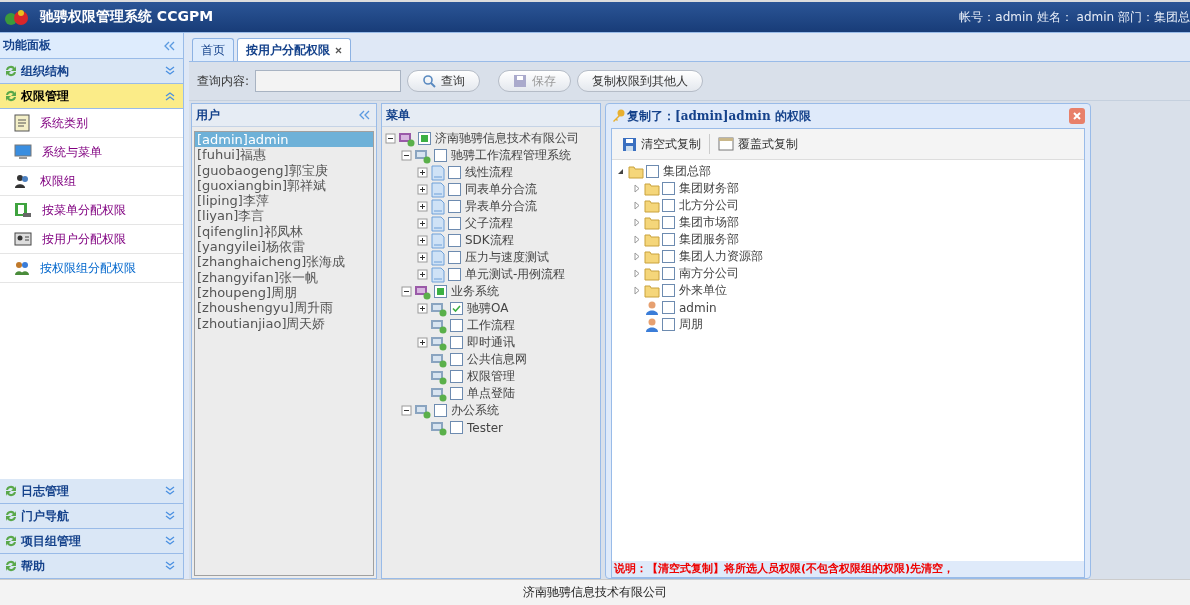 This screenshot has width=1190, height=605. Describe the element at coordinates (284, 185) in the screenshot. I see `list-item: [guoxiangbin]郭祥斌` at that location.